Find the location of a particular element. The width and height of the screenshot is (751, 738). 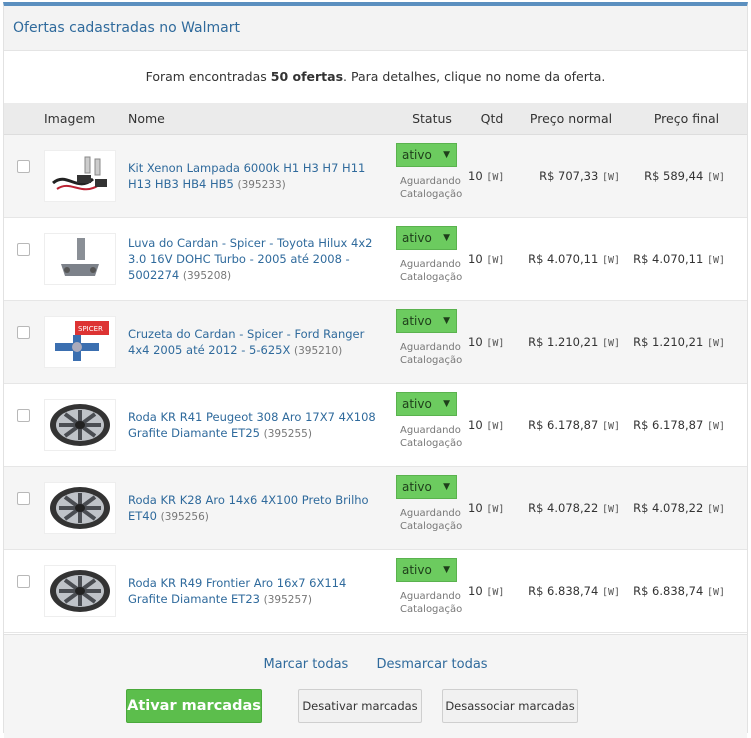

offer-id: (395233) is located at coordinates (261, 184).